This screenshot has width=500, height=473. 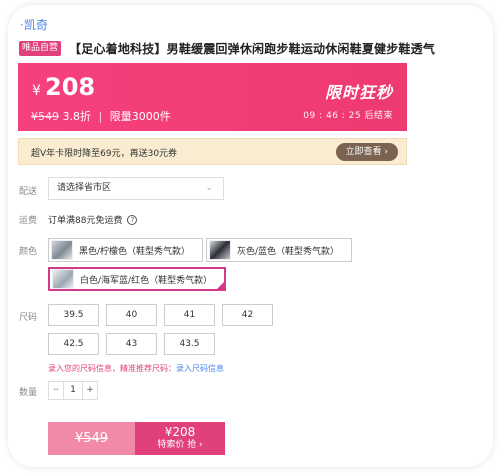 I want to click on color-option-grey-blue: 灰色/蓝色（鞋型秀气款）, so click(x=279, y=250).